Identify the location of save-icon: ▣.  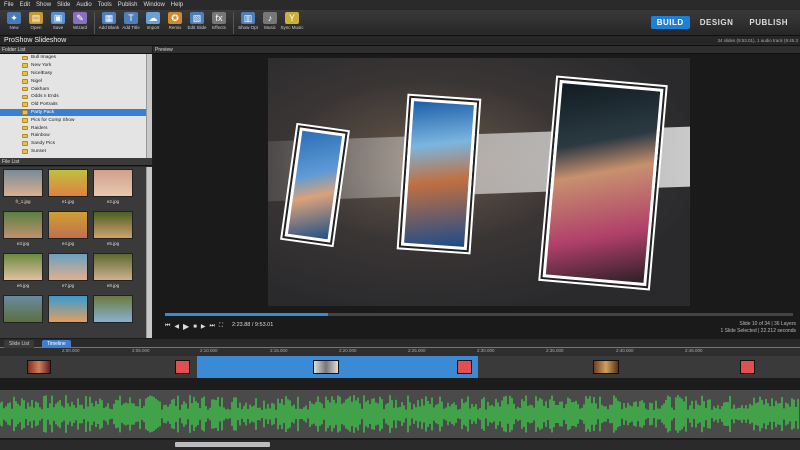
(58, 18).